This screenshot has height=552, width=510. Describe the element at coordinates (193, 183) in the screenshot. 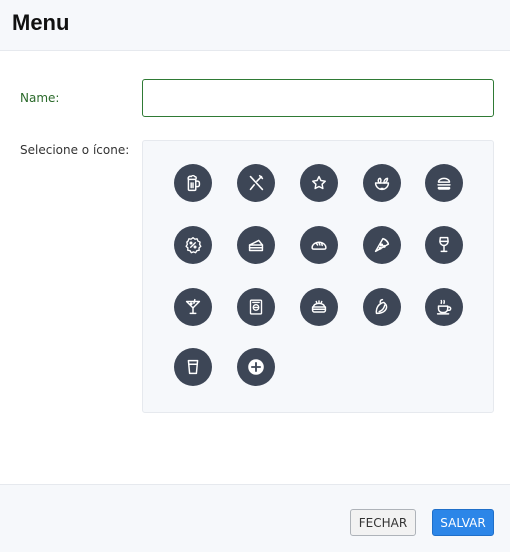

I see `beer-mug-icon` at that location.